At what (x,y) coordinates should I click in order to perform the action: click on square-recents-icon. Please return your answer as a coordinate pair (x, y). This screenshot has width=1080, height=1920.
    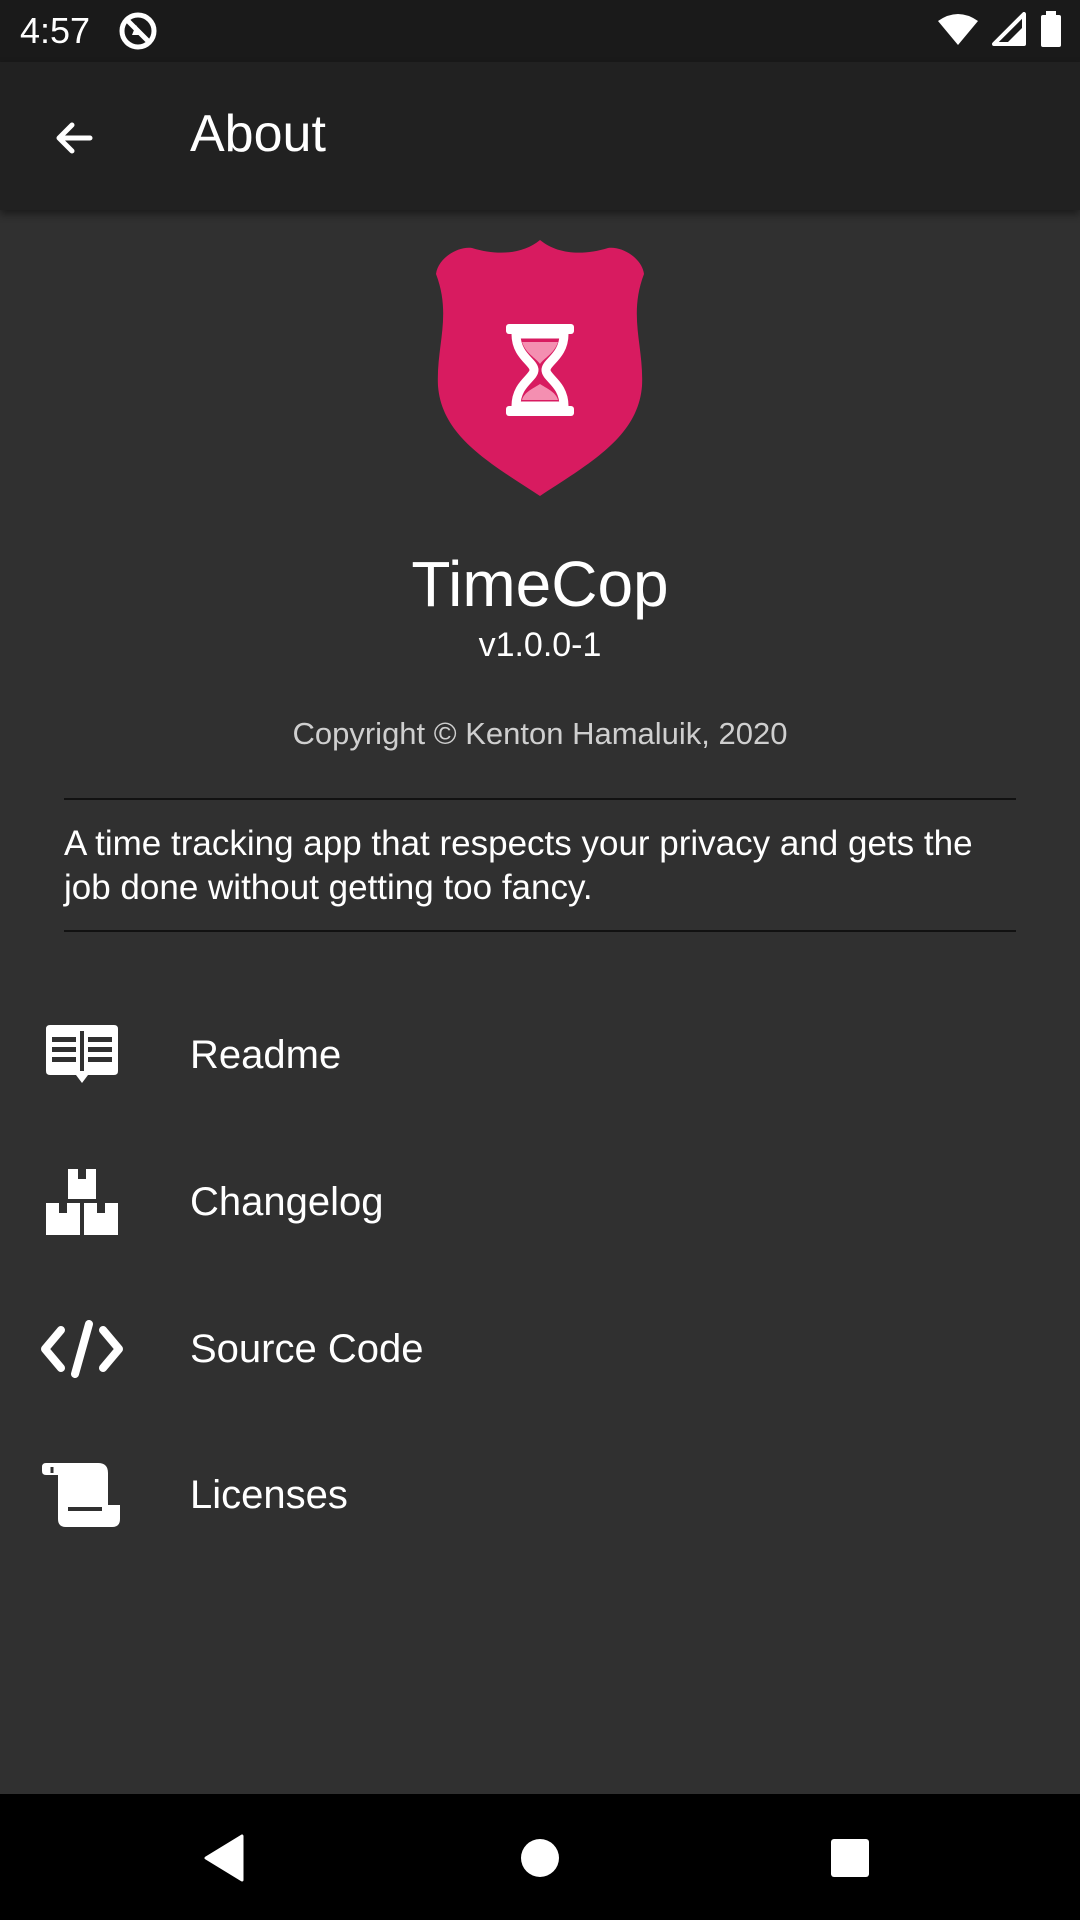
    Looking at the image, I should click on (850, 1860).